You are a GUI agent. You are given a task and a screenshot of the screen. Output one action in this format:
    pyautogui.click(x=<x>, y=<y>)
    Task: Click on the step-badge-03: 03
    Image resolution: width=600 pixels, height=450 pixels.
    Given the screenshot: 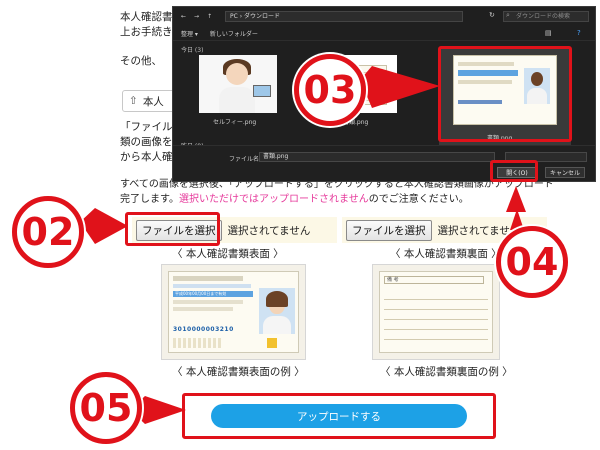 What is the action you would take?
    pyautogui.click(x=330, y=90)
    